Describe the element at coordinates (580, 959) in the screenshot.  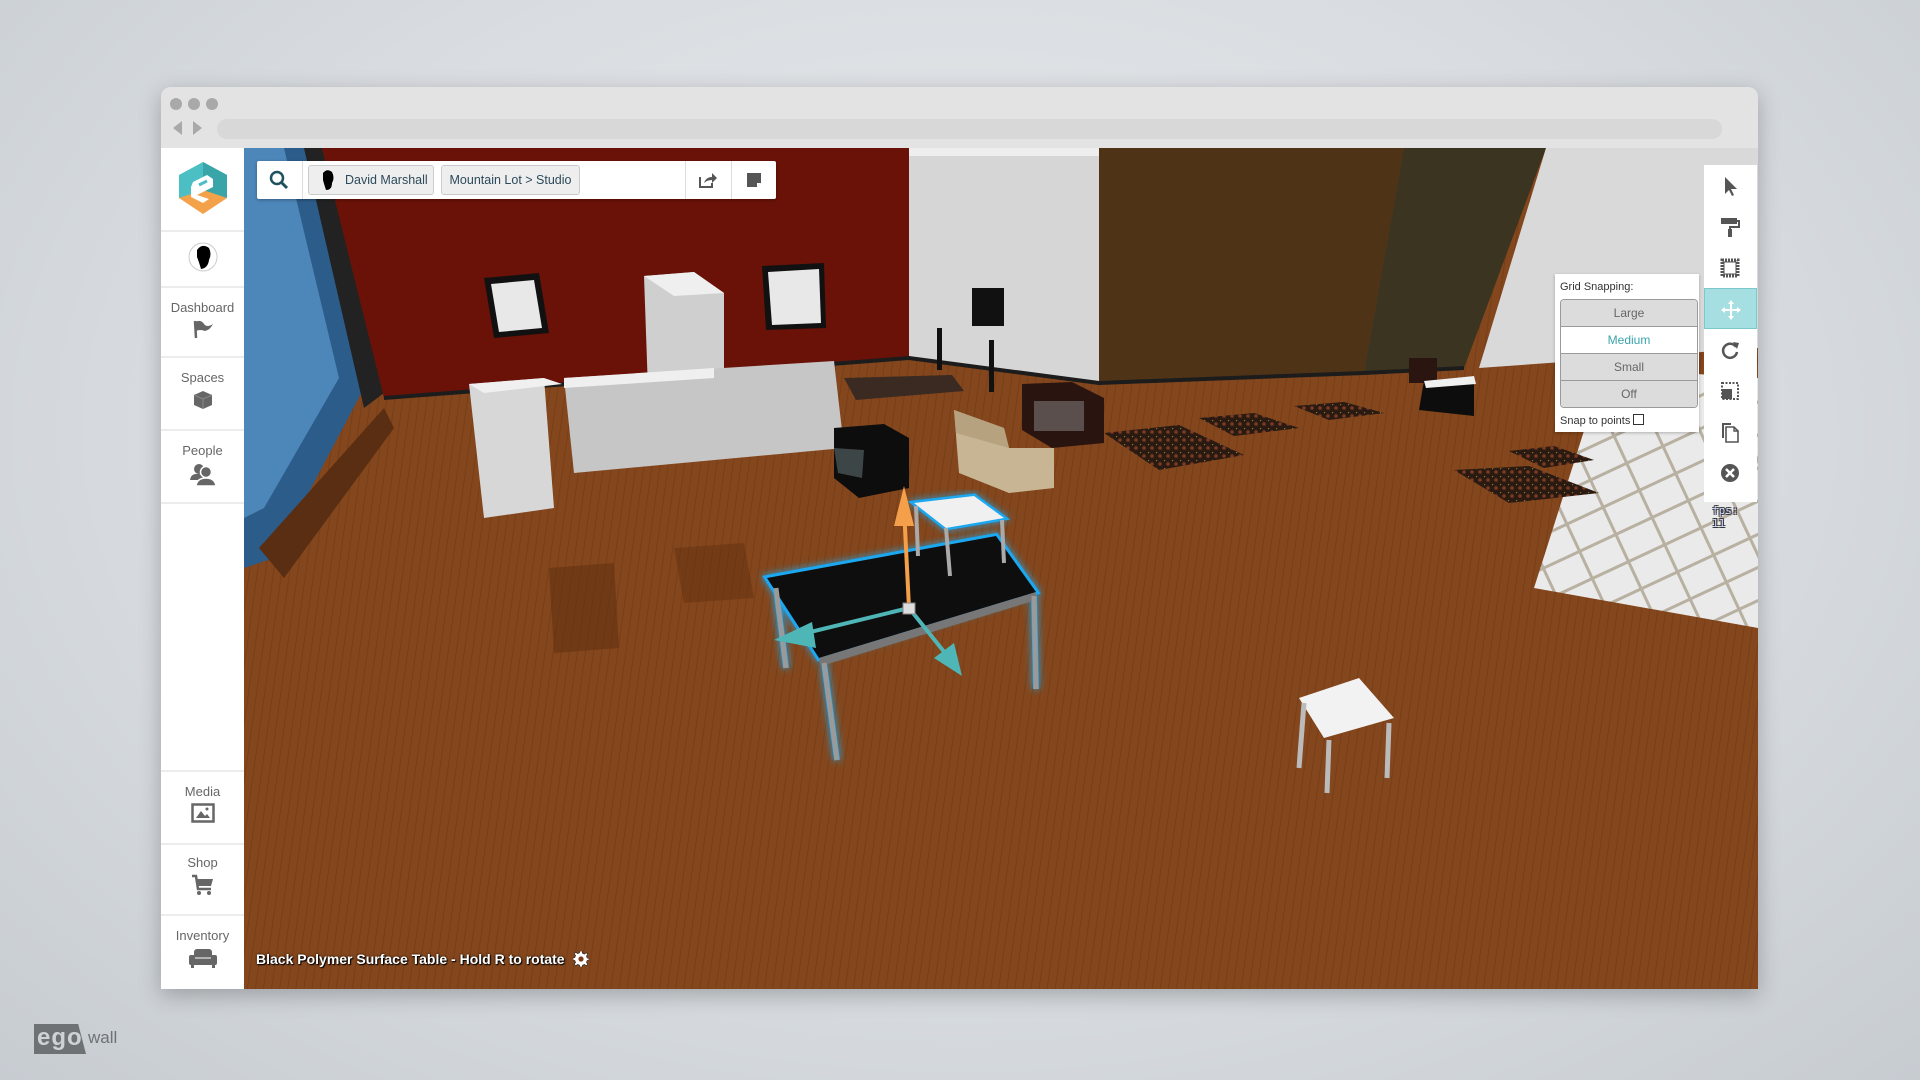
I see `gear-icon` at that location.